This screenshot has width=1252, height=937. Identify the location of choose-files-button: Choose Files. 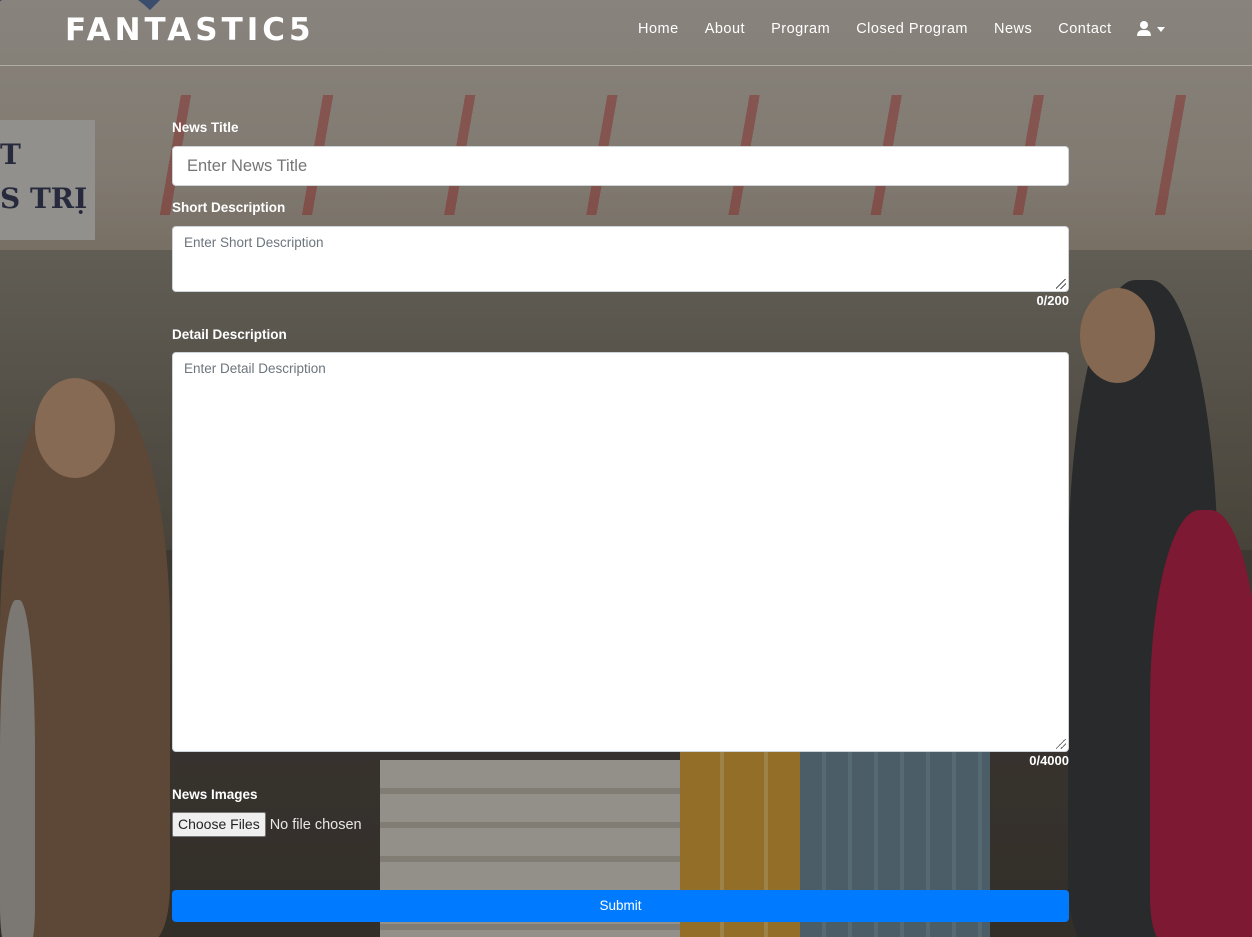
(219, 824).